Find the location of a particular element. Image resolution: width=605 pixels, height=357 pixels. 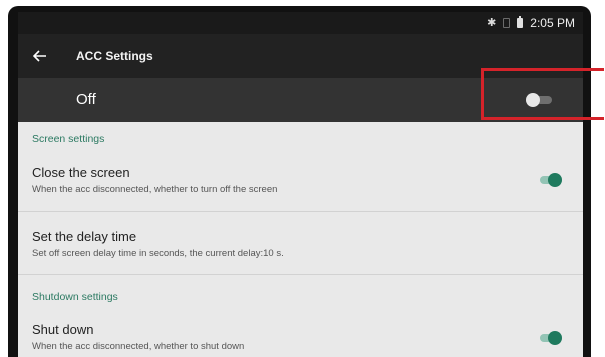

back-button is located at coordinates (40, 56).